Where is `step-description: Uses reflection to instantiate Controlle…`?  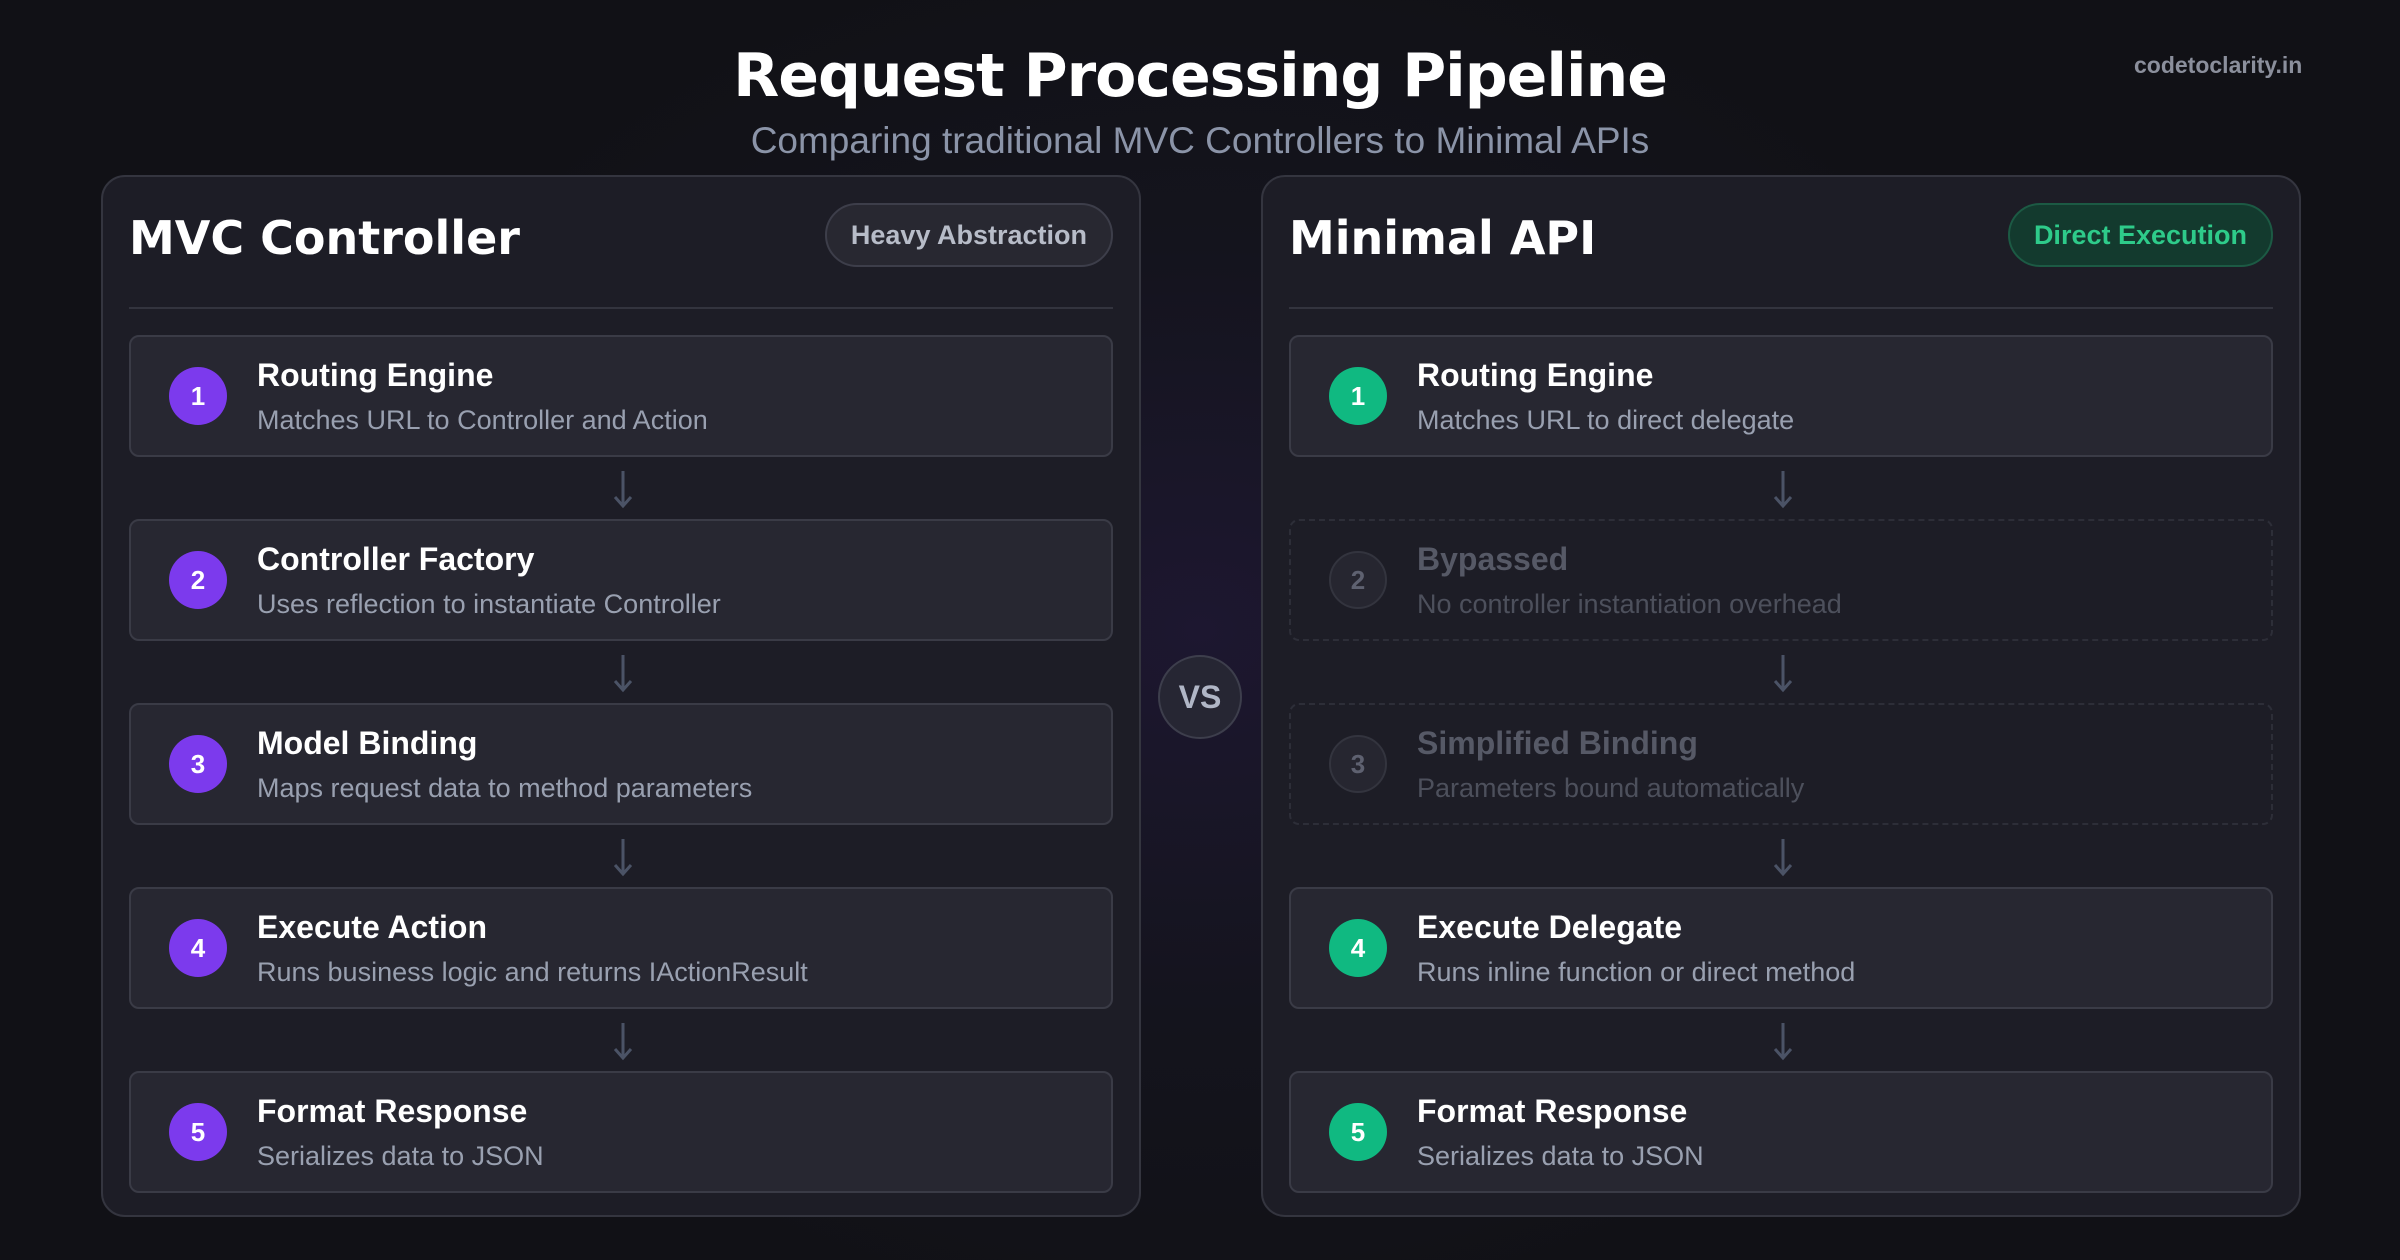
step-description: Uses reflection to instantiate Controlle… is located at coordinates (489, 604).